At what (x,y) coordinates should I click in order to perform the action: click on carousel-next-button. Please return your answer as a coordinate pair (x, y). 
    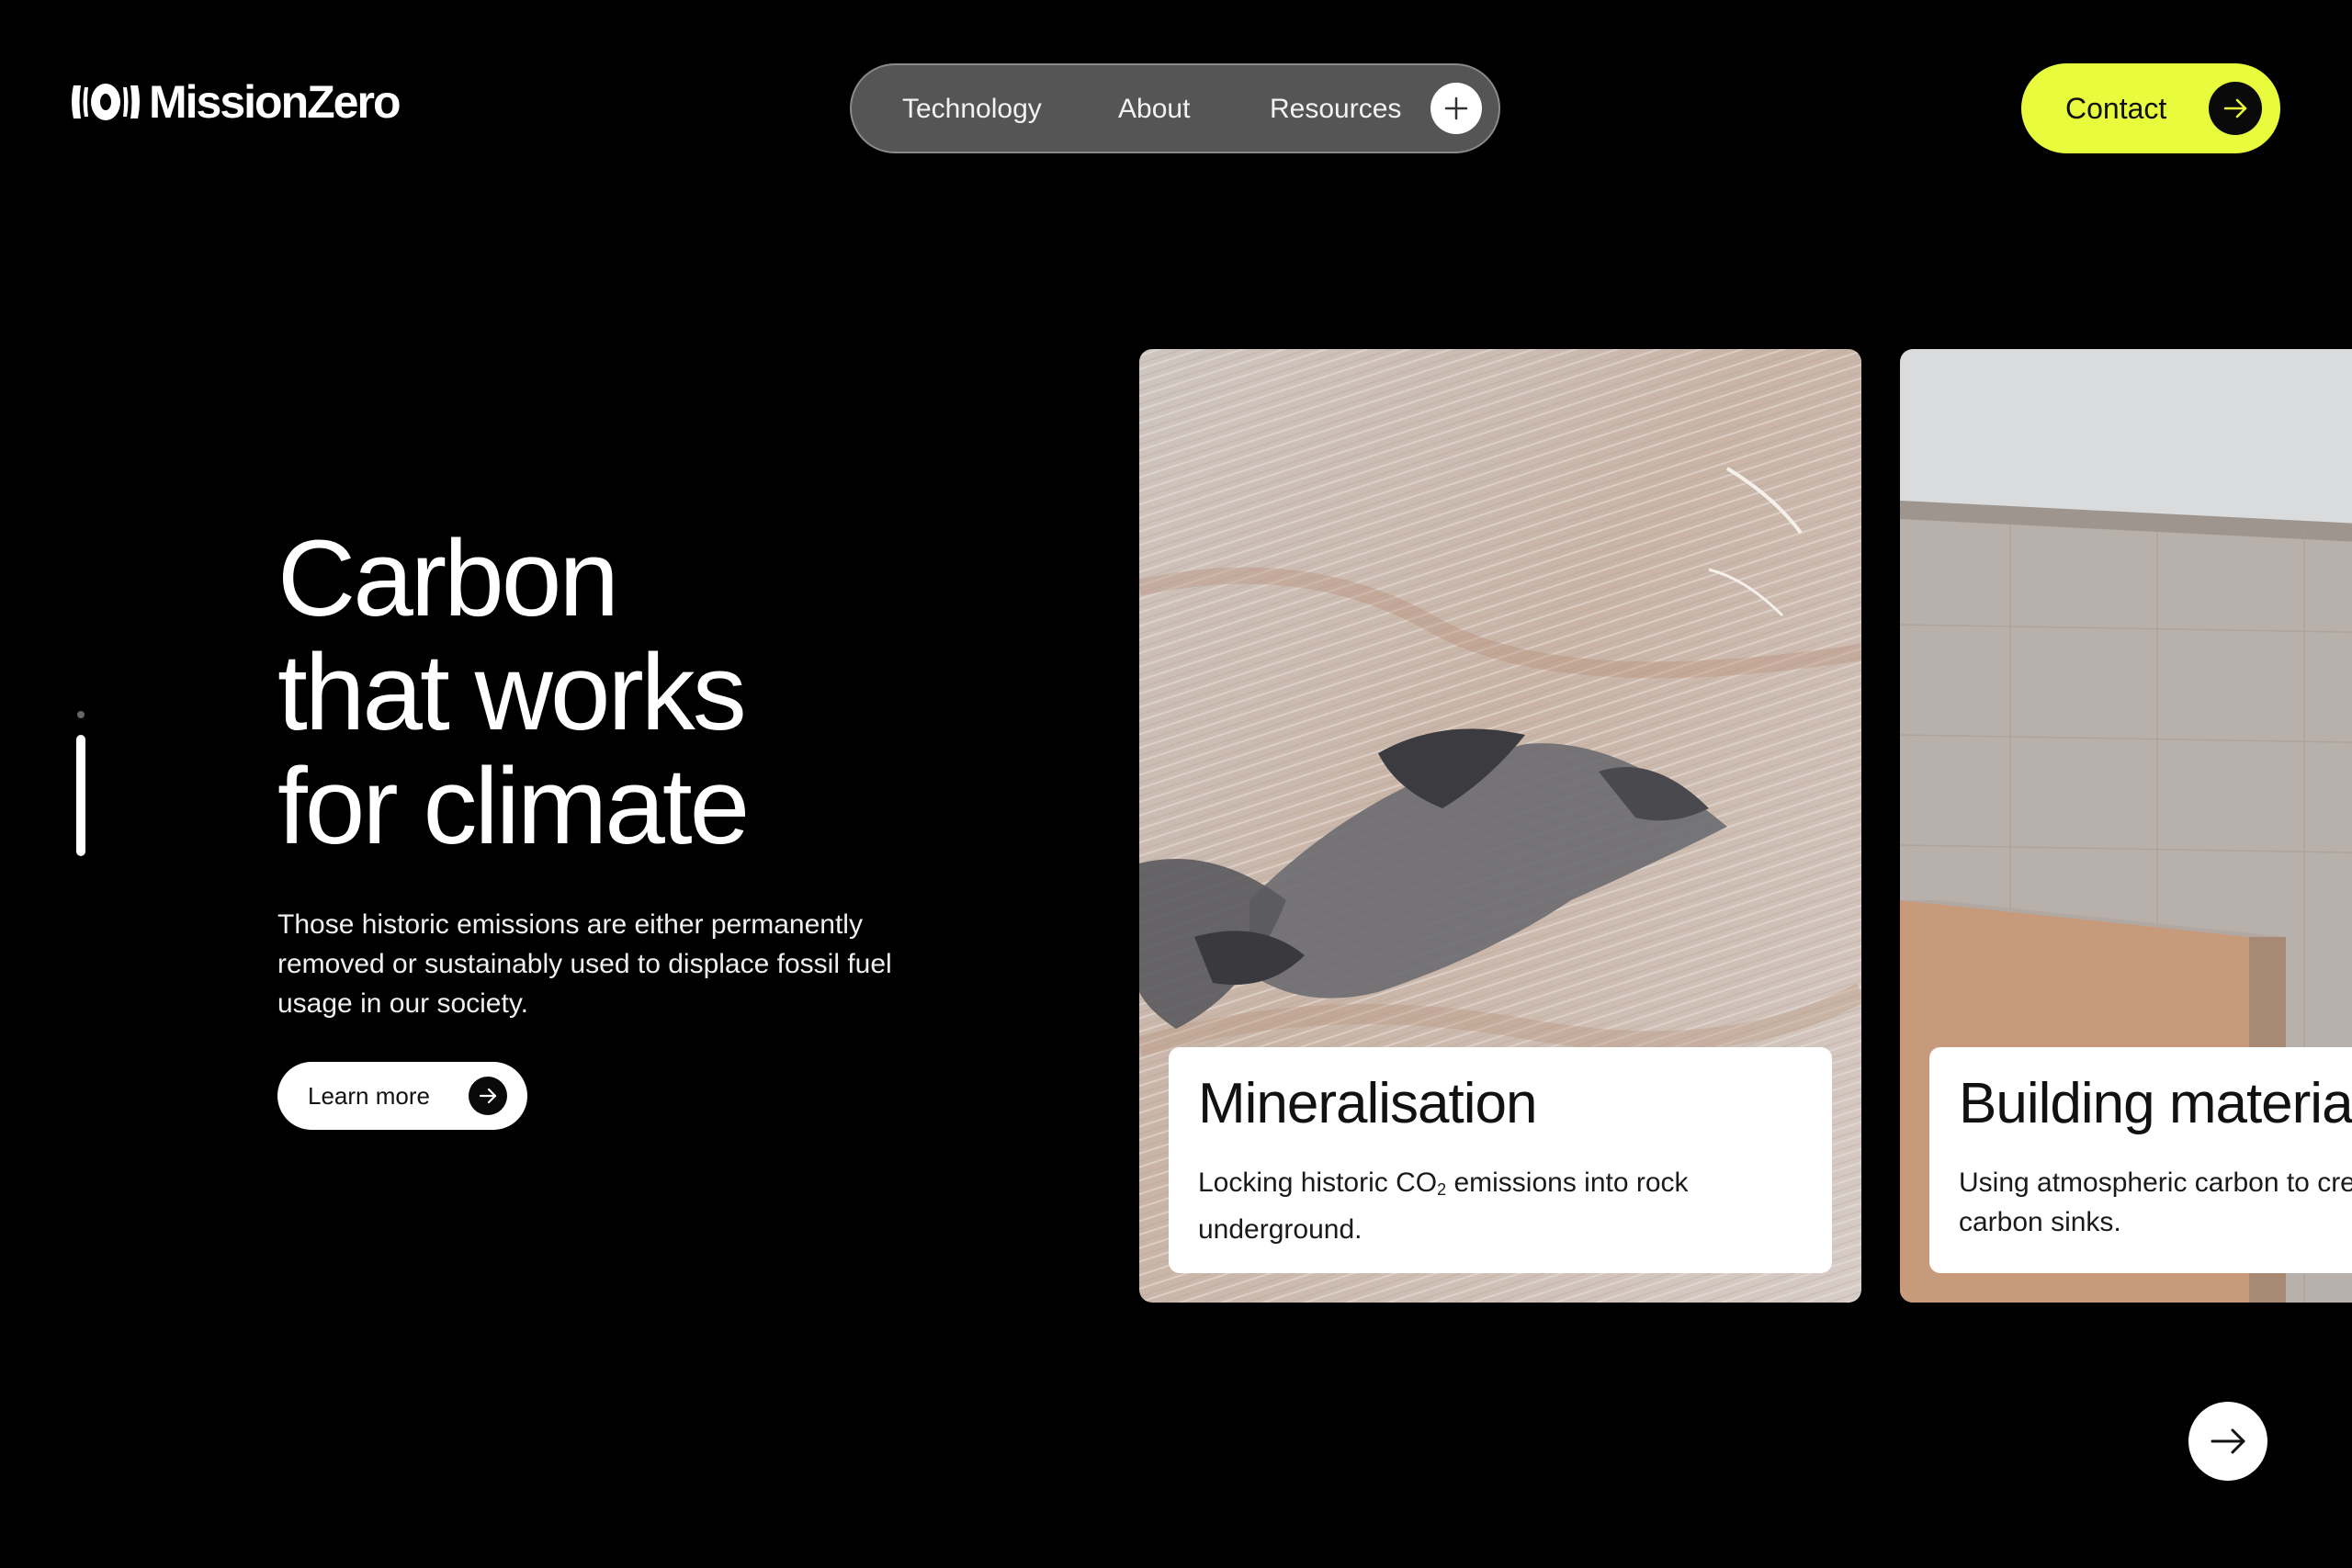
    Looking at the image, I should click on (2227, 1441).